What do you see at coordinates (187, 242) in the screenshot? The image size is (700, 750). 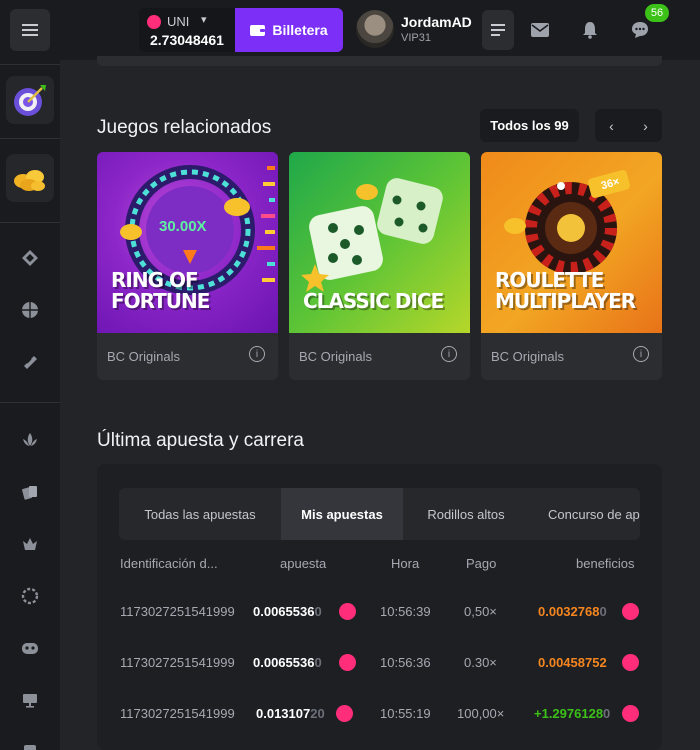 I see `game-thumbnail: 30.00X RING OF FORTUNE` at bounding box center [187, 242].